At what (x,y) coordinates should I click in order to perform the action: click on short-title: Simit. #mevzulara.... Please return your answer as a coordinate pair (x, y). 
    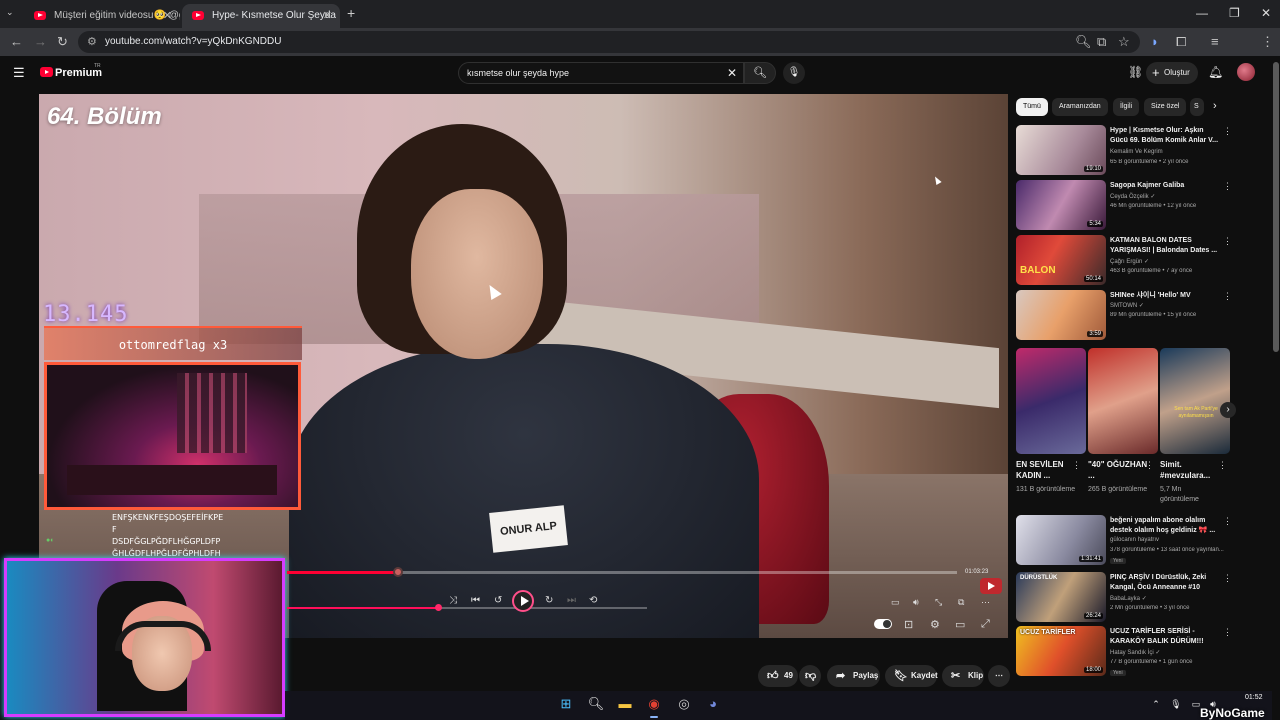
    Looking at the image, I should click on (1190, 470).